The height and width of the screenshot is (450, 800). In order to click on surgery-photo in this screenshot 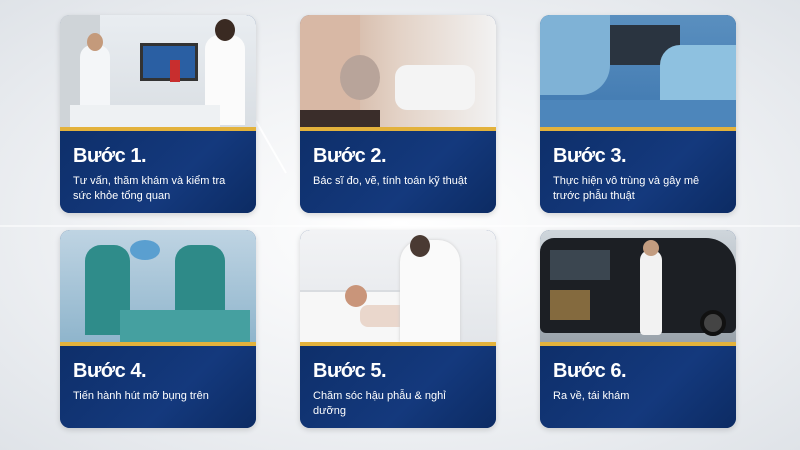, I will do `click(158, 286)`.